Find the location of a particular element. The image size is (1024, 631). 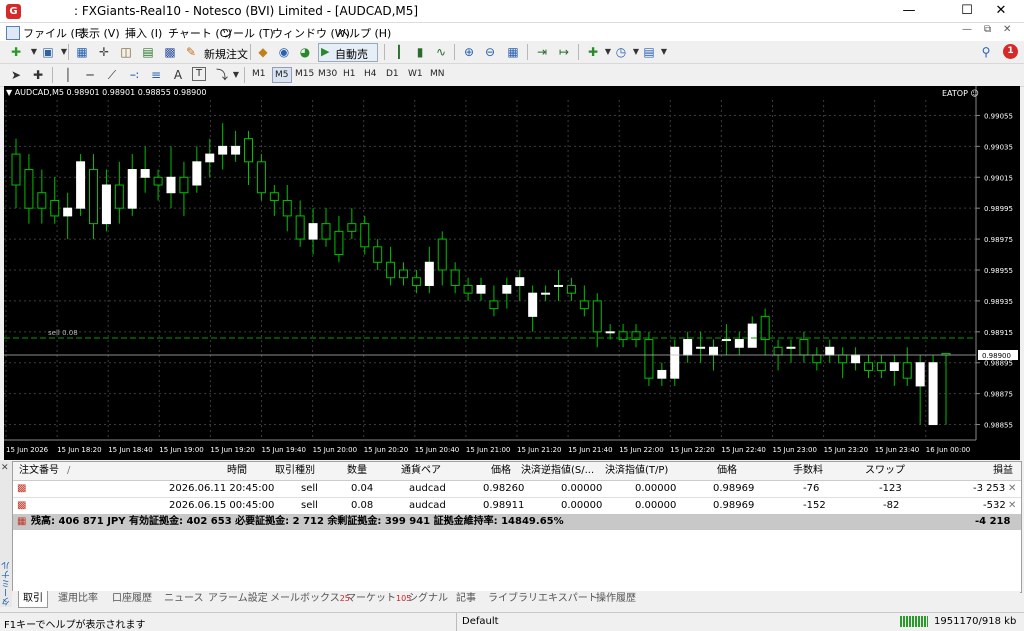

tab-market: マーケット105 is located at coordinates (378, 599).